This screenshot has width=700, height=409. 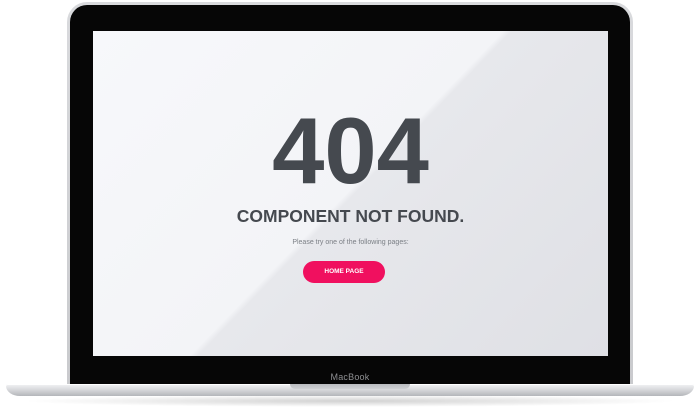 What do you see at coordinates (350, 150) in the screenshot?
I see `error-code: 404` at bounding box center [350, 150].